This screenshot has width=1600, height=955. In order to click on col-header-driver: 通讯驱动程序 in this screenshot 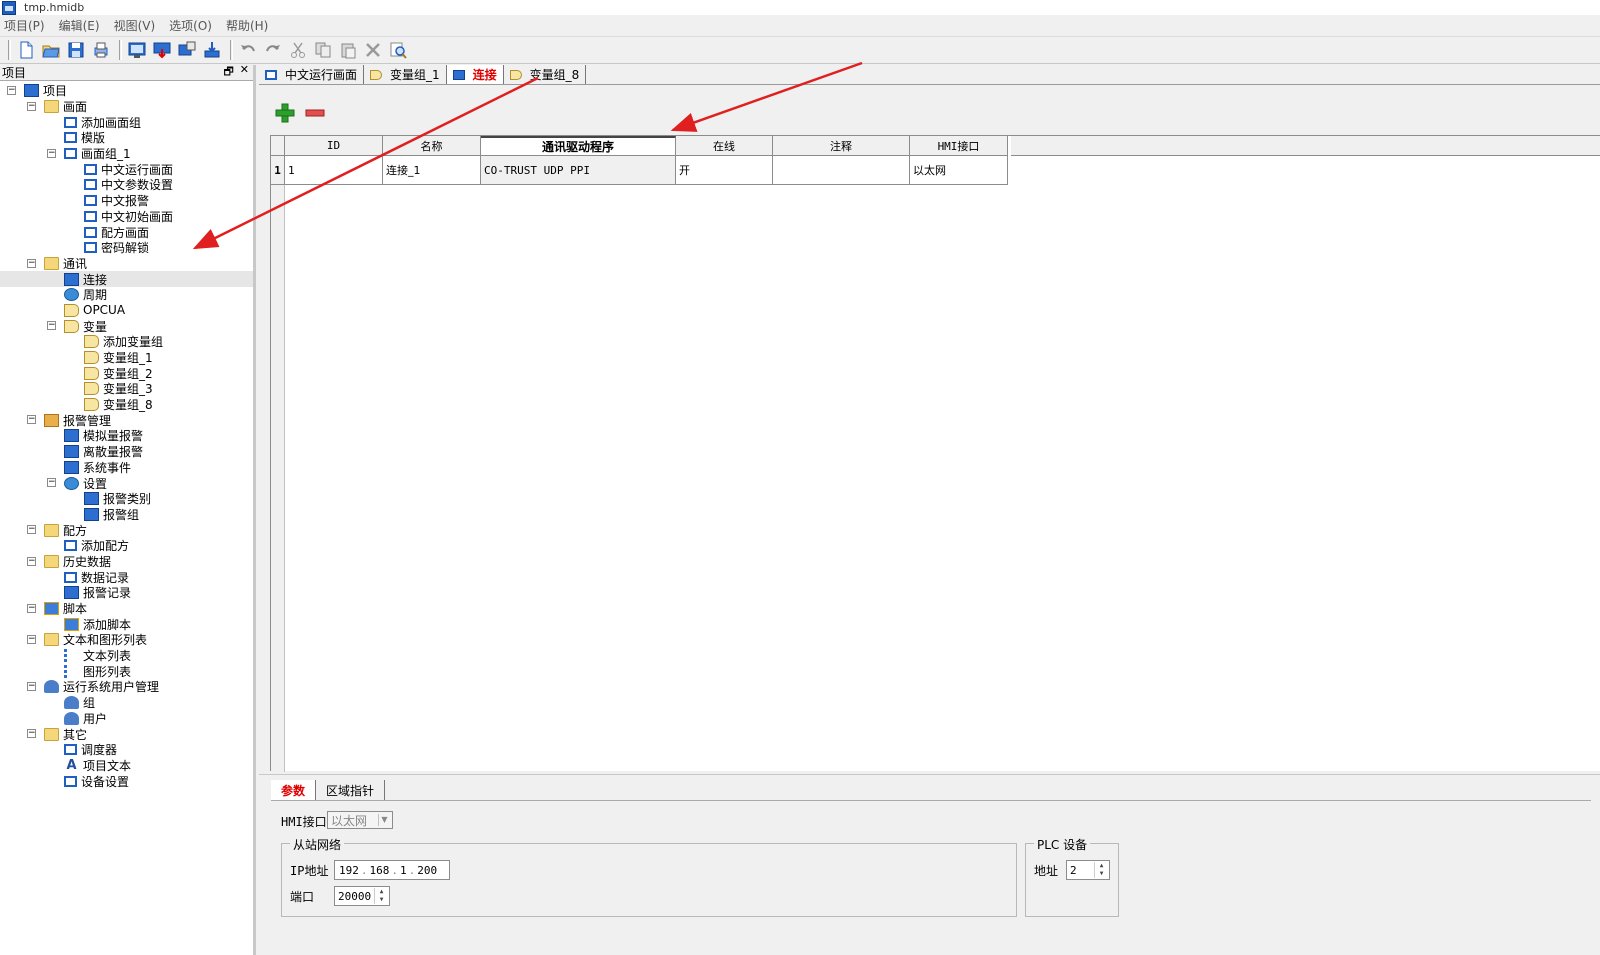, I will do `click(578, 146)`.